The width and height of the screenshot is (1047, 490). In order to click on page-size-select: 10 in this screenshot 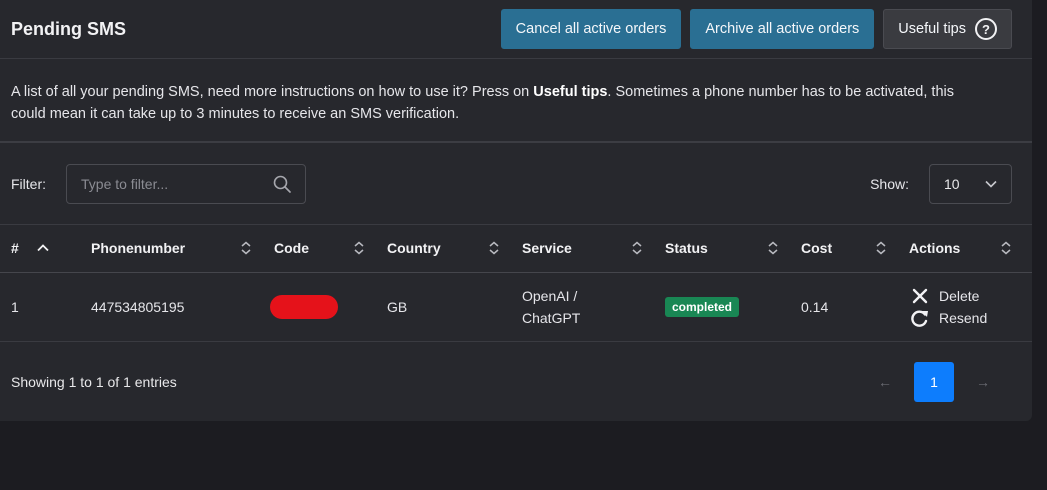, I will do `click(970, 183)`.